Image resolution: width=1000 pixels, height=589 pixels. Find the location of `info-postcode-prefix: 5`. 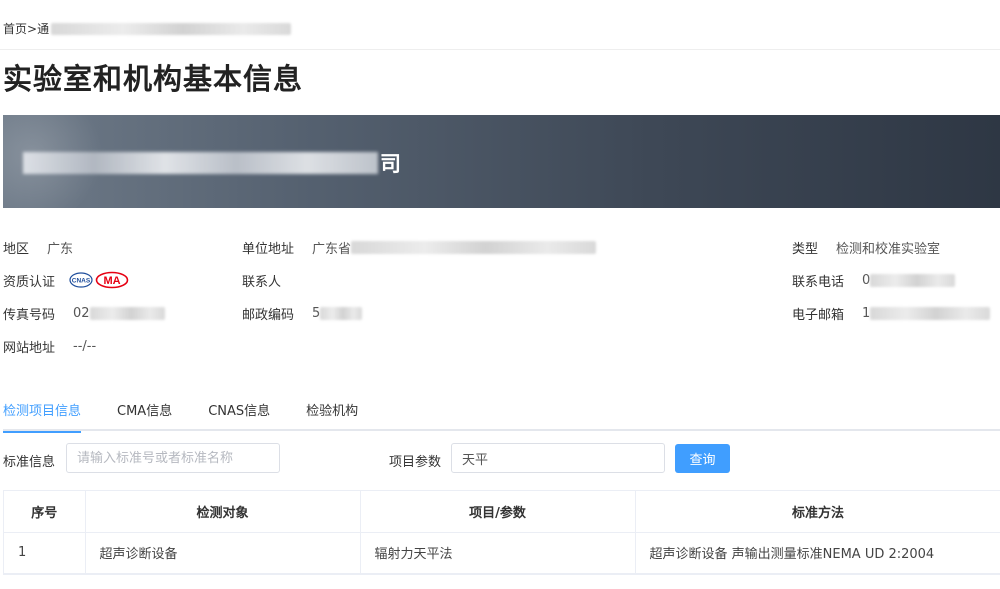

info-postcode-prefix: 5 is located at coordinates (316, 313).